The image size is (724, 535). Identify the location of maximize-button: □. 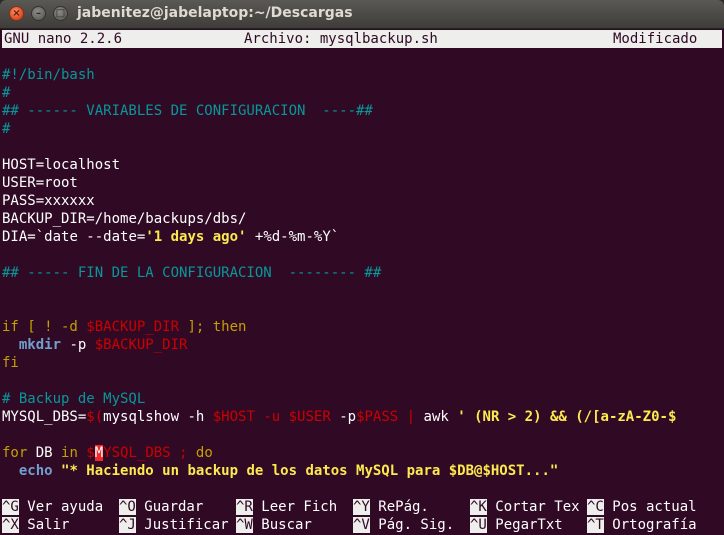
(60, 13).